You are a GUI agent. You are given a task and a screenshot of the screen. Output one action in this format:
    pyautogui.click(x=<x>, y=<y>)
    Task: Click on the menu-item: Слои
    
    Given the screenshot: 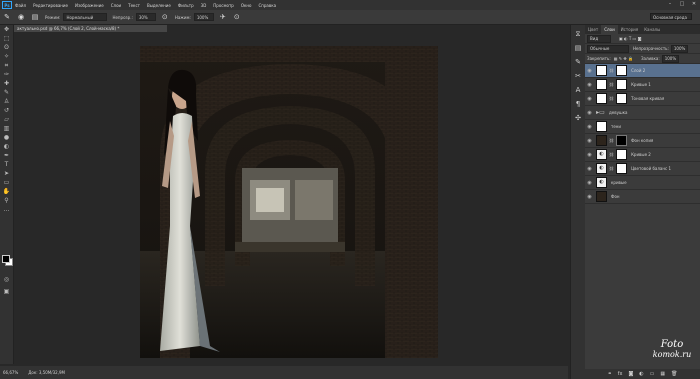 What is the action you would take?
    pyautogui.click(x=116, y=5)
    